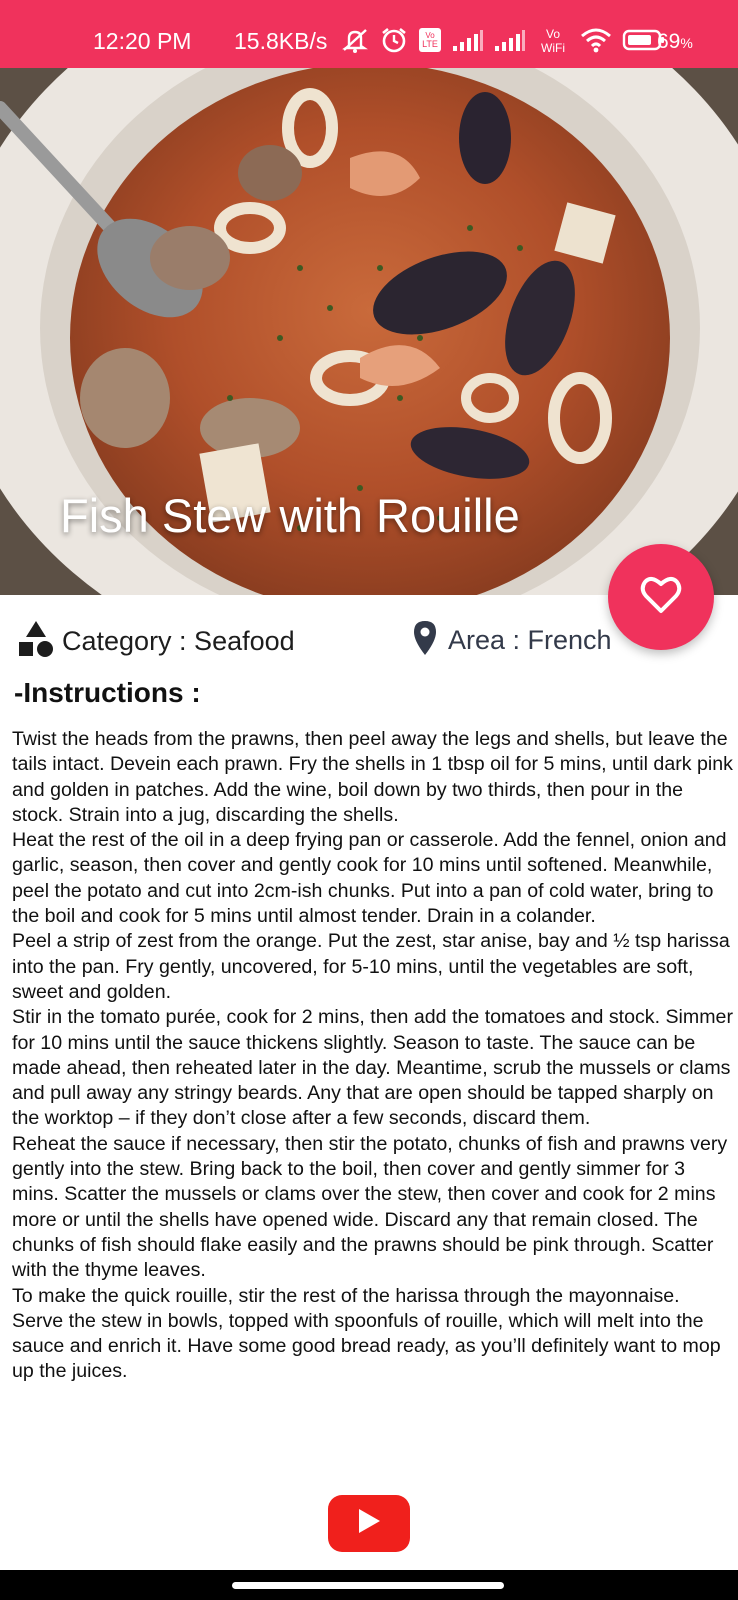 Image resolution: width=738 pixels, height=1600 pixels. I want to click on mute-icon, so click(355, 43).